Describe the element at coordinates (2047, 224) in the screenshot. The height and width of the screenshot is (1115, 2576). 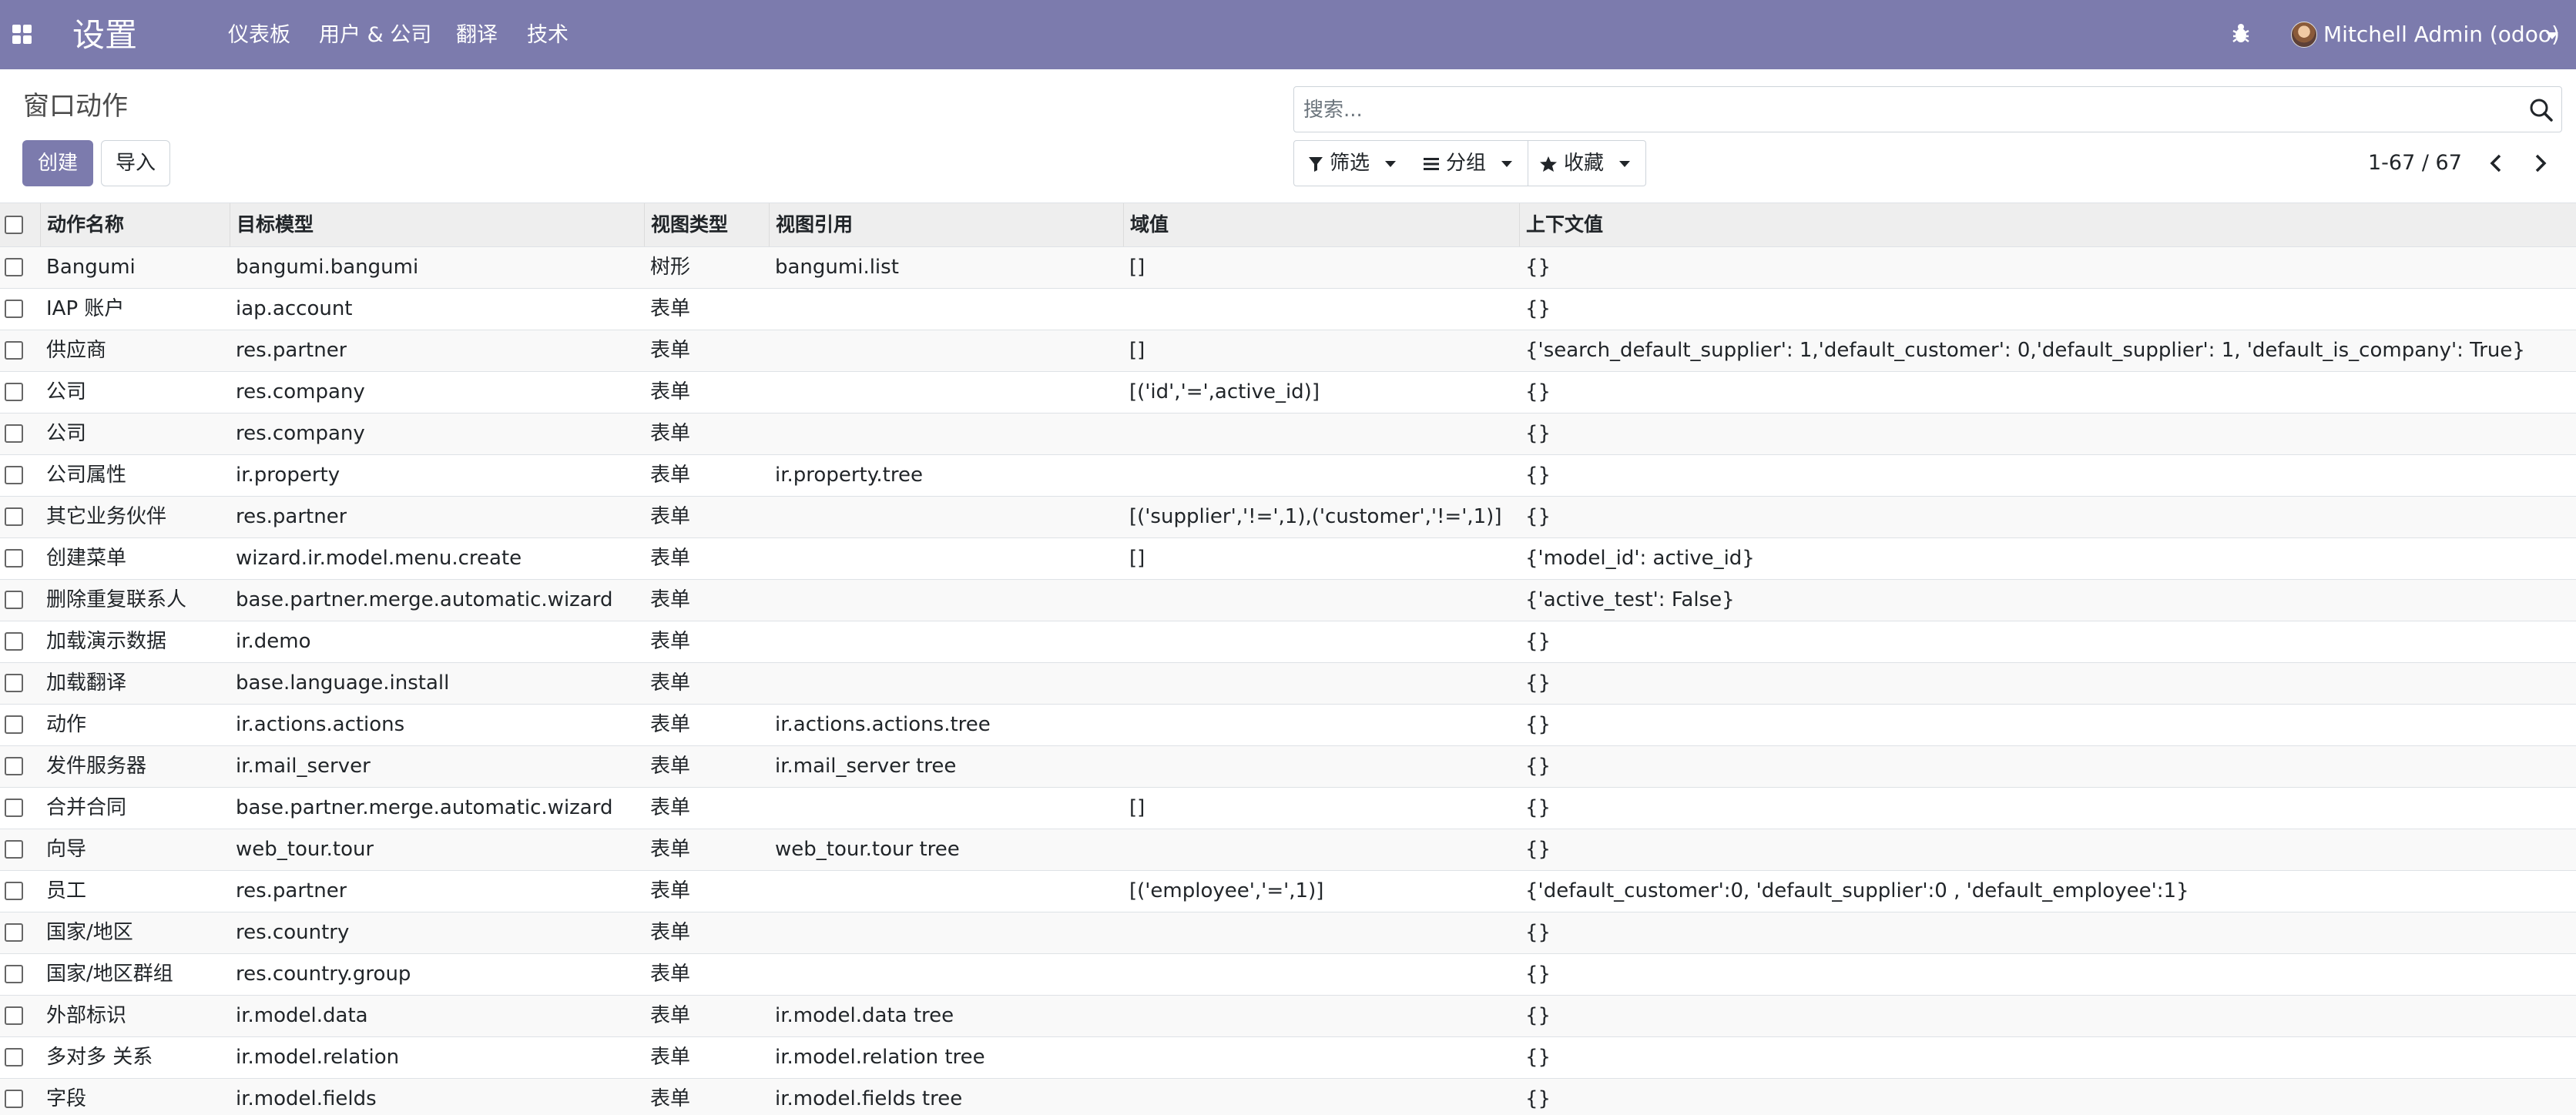
I see `column-header-context: 上下文值` at that location.